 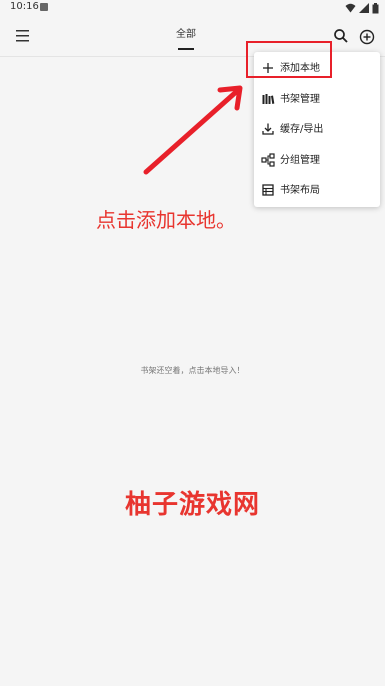 What do you see at coordinates (289, 59) in the screenshot?
I see `highlight-box` at bounding box center [289, 59].